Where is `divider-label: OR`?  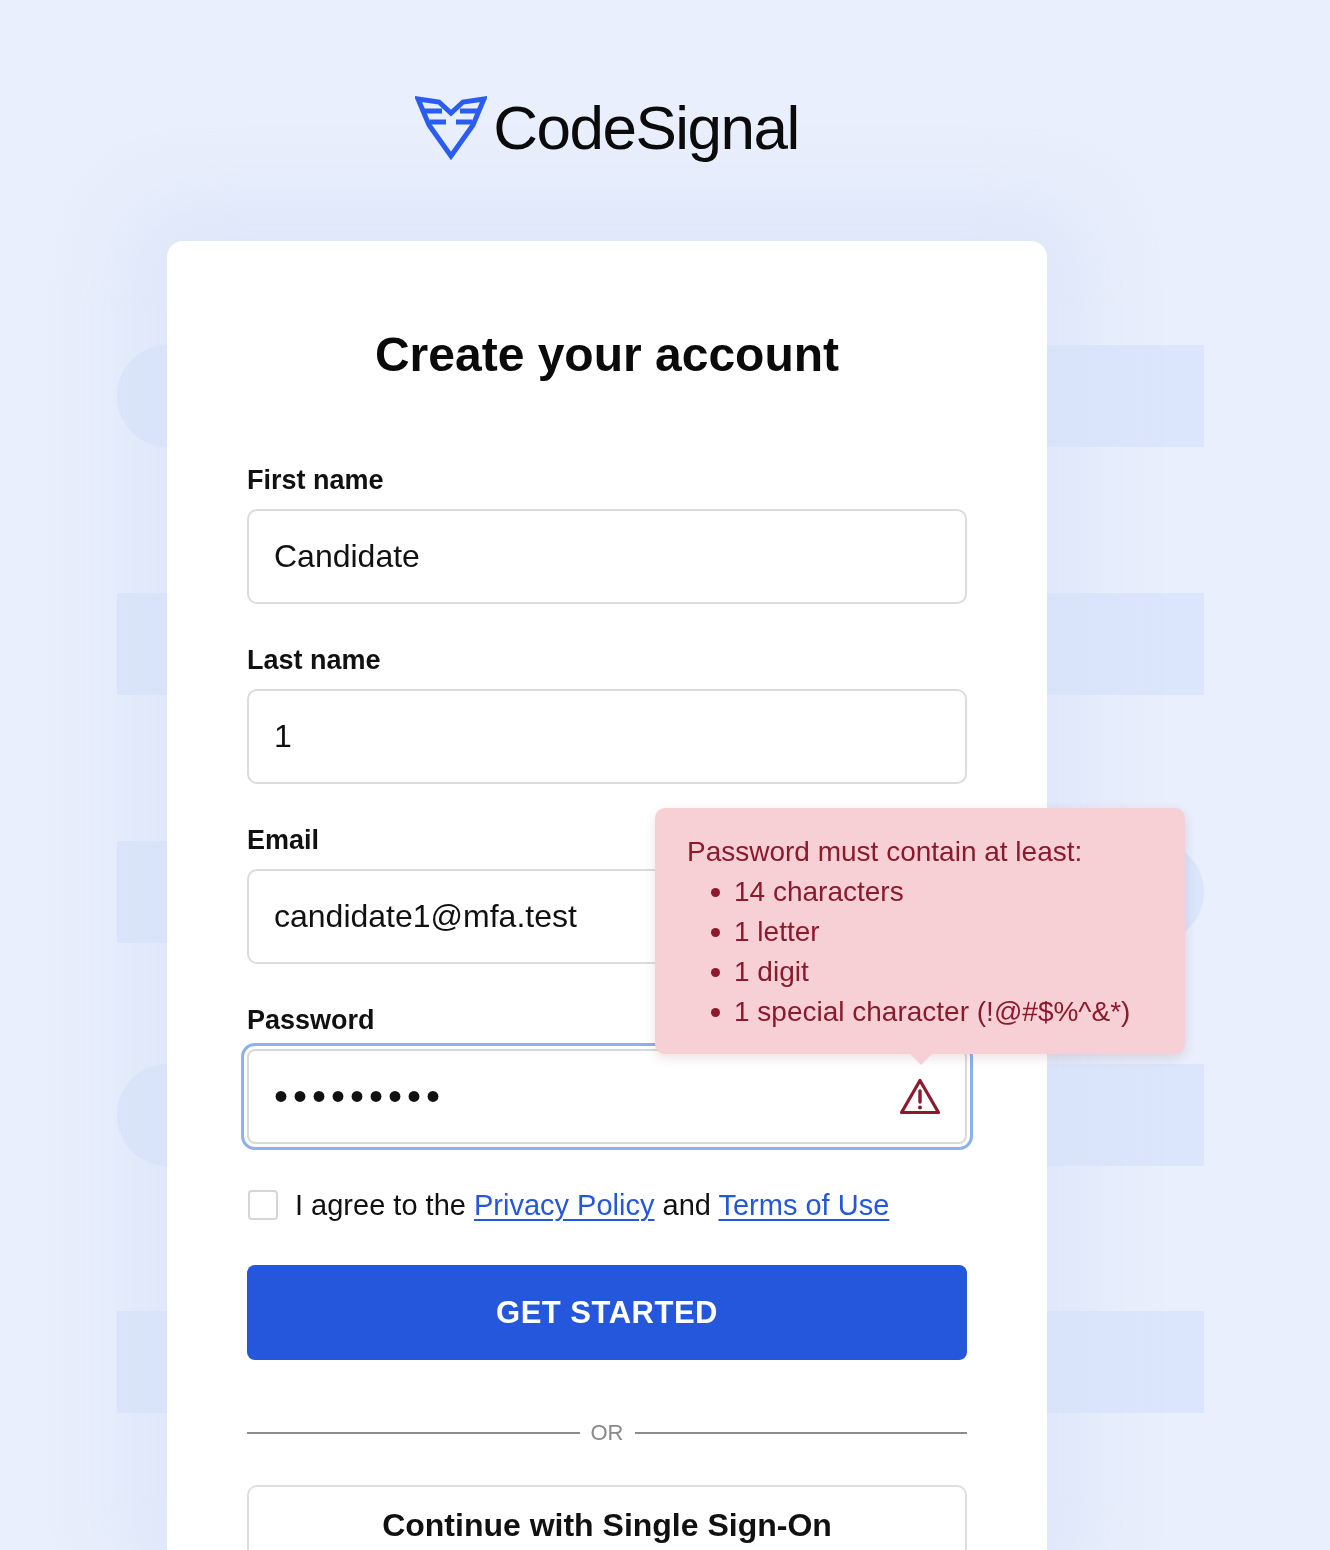 divider-label: OR is located at coordinates (607, 1433).